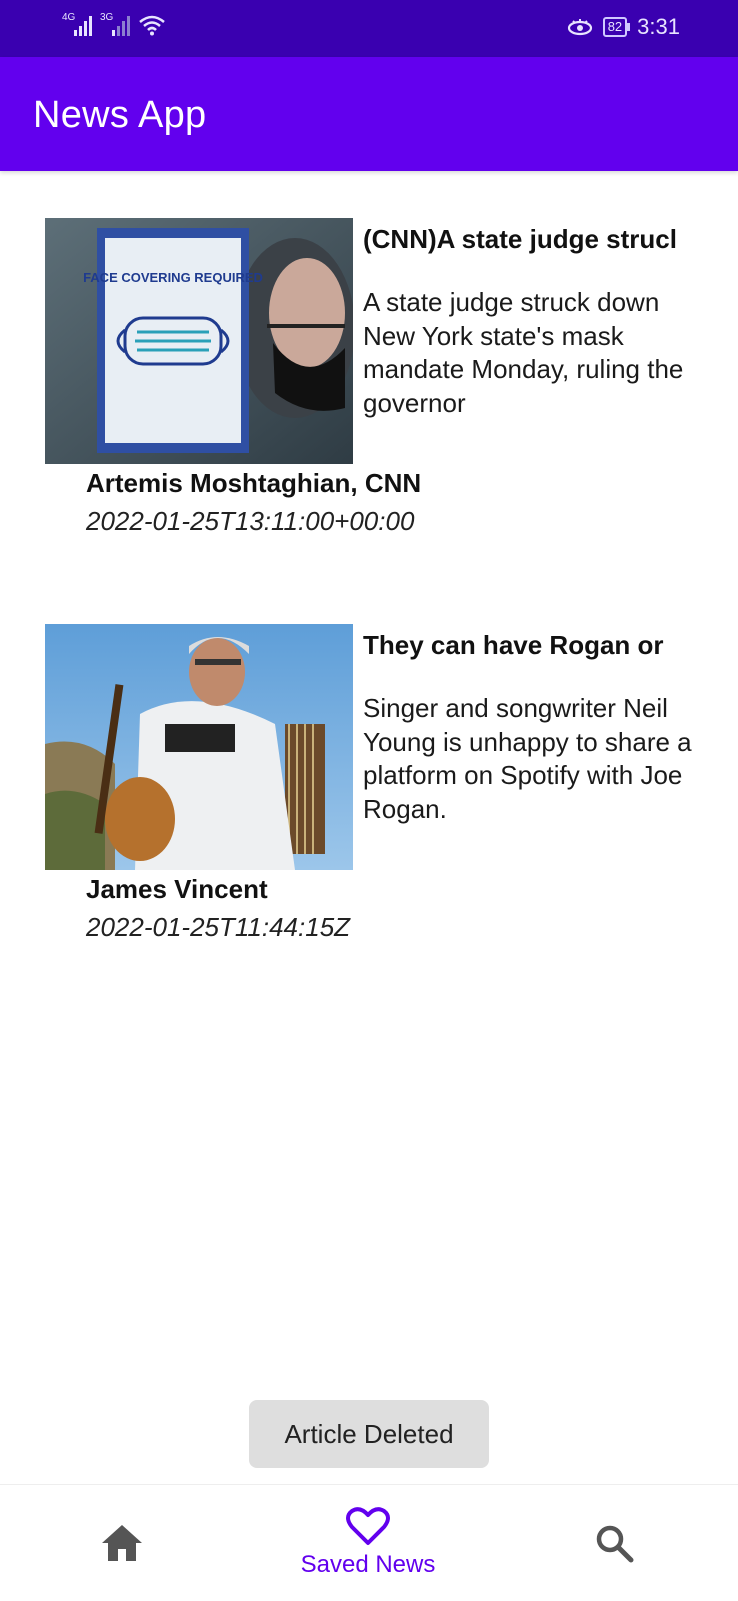 Image resolution: width=738 pixels, height=1601 pixels. What do you see at coordinates (152, 25) in the screenshot?
I see `wifi-icon` at bounding box center [152, 25].